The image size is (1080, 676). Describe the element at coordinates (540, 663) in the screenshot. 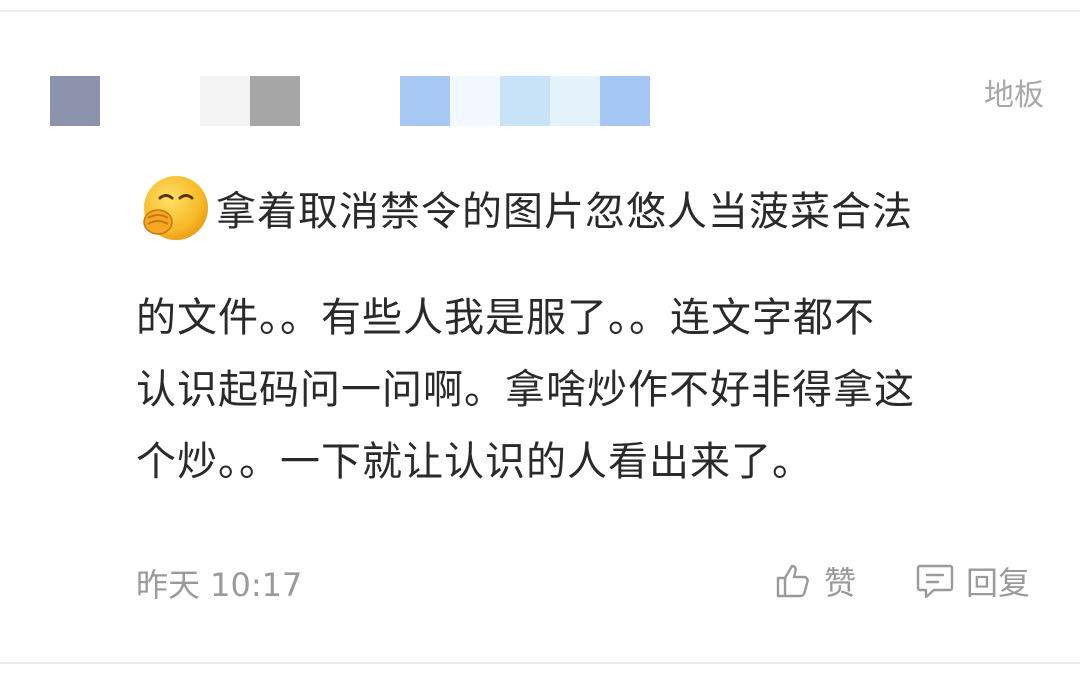

I see `bottom-divider` at that location.